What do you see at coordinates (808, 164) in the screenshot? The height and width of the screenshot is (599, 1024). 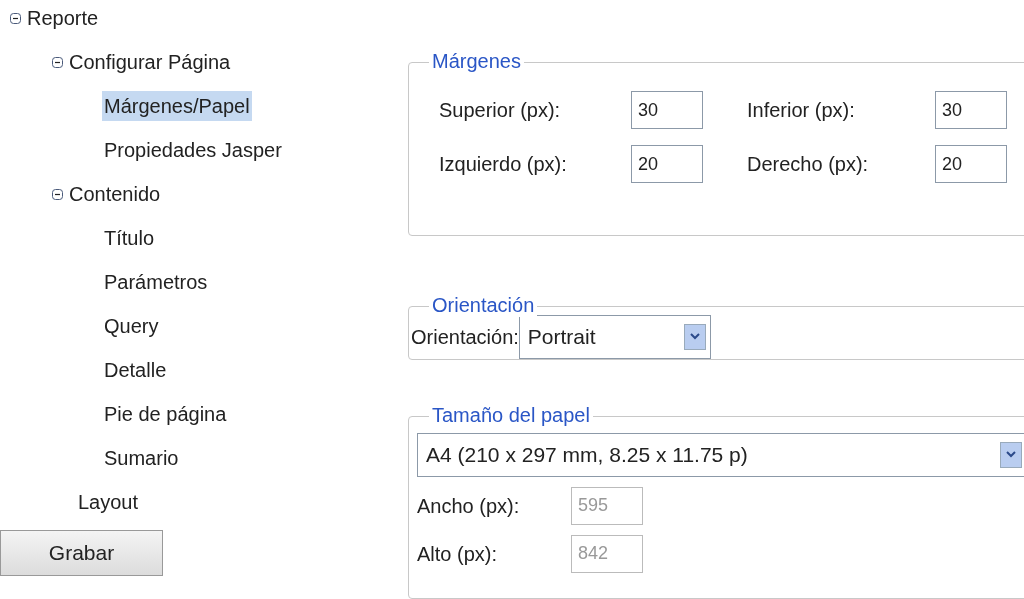 I see `field-label: Derecho (px):` at bounding box center [808, 164].